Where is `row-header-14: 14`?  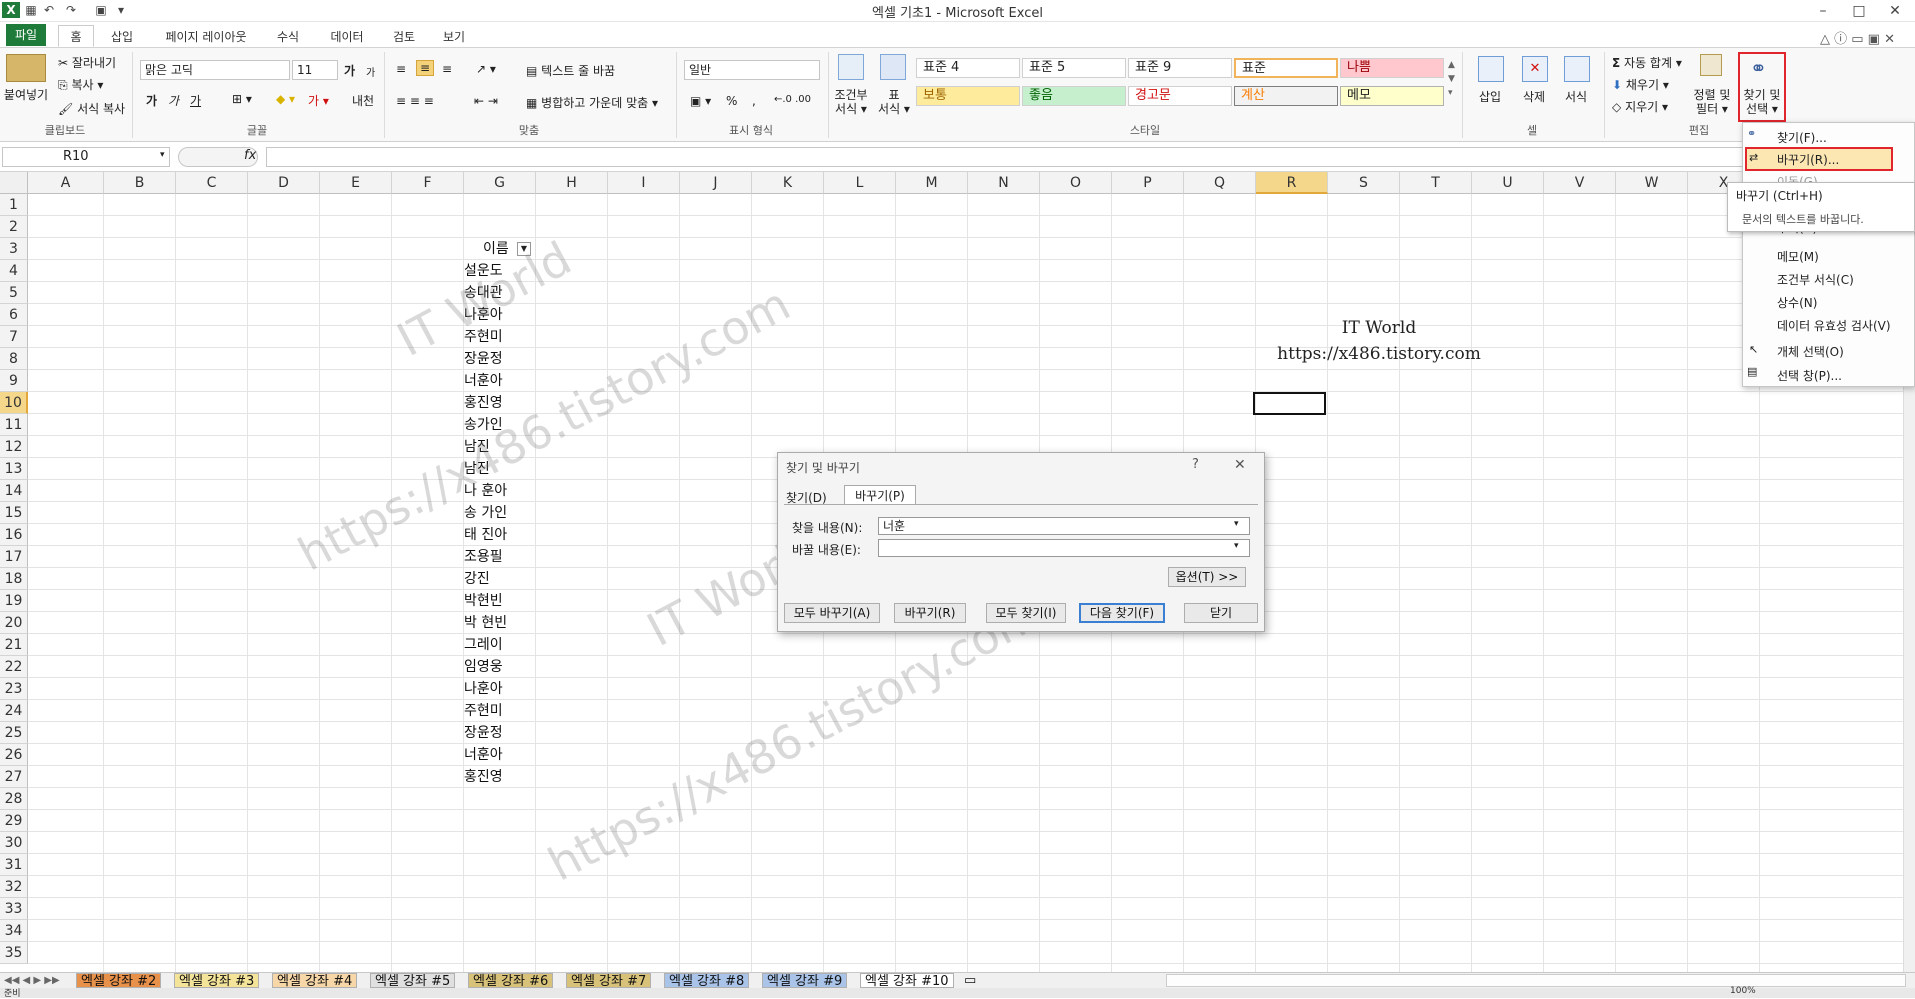
row-header-14: 14 is located at coordinates (14, 491).